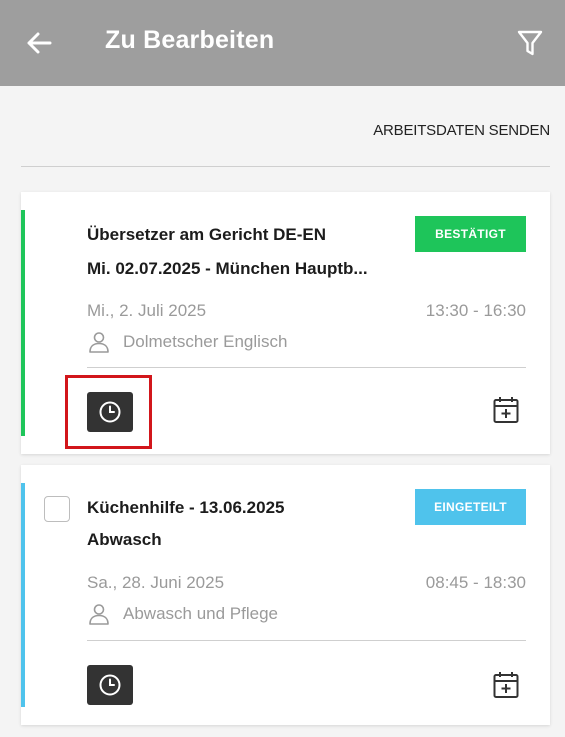 The height and width of the screenshot is (737, 565). I want to click on select-checkbox, so click(57, 509).